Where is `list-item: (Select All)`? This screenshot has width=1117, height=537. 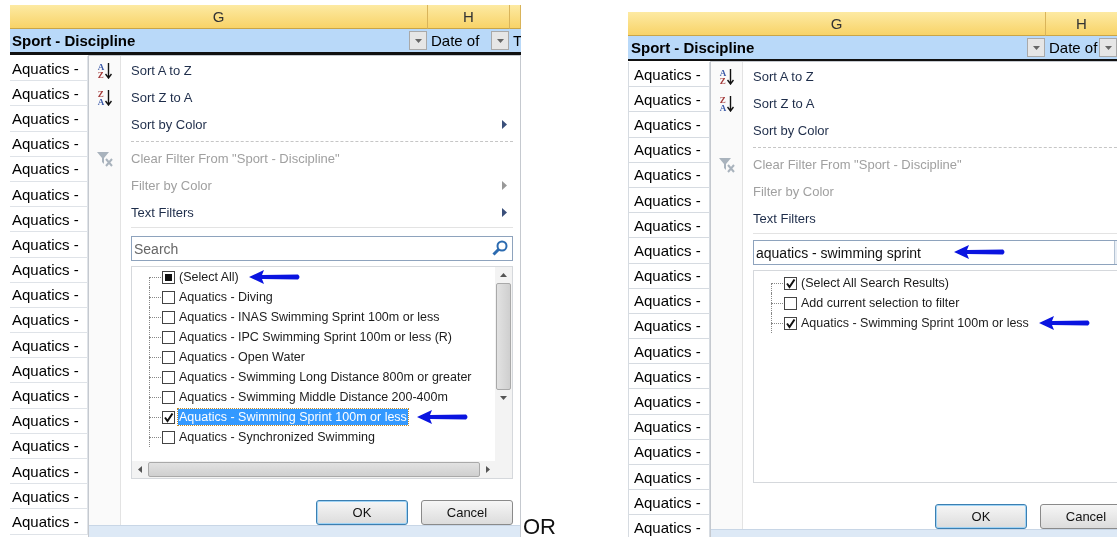 list-item: (Select All) is located at coordinates (209, 277).